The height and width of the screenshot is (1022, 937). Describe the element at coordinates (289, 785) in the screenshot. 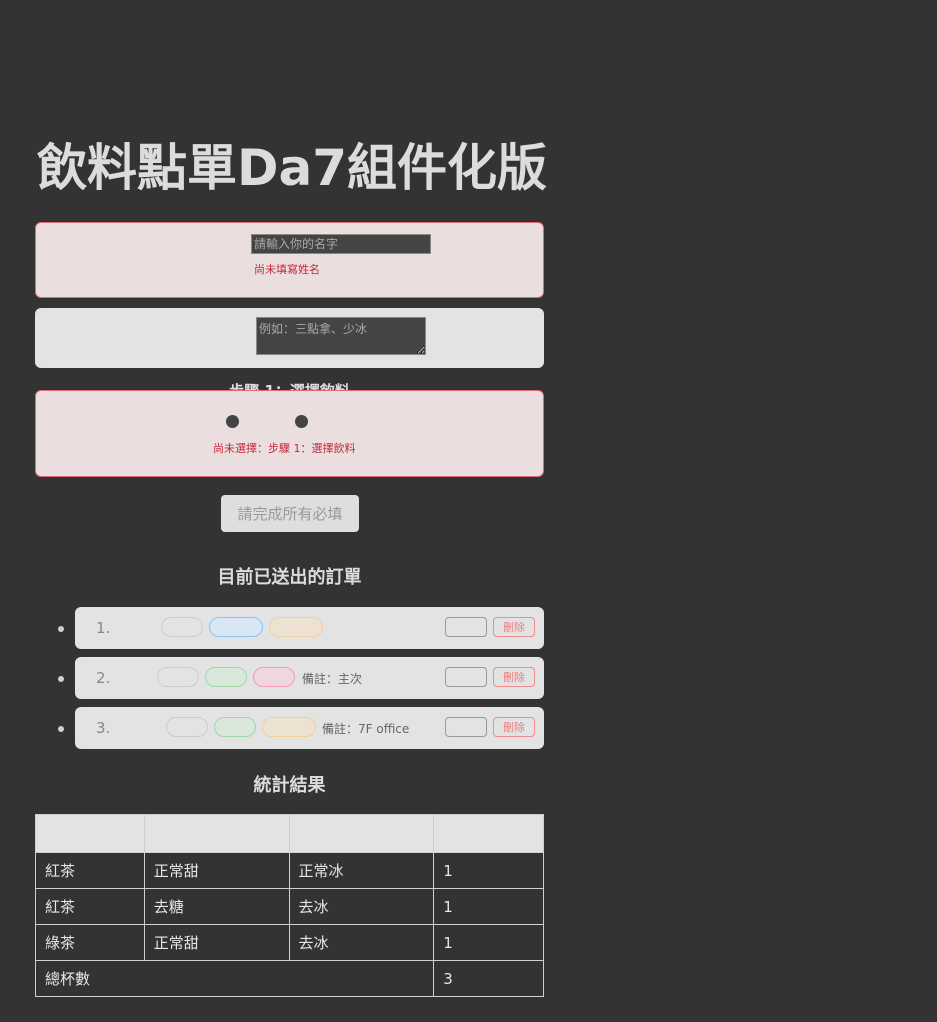

I see `stats-heading: 統計結果` at that location.